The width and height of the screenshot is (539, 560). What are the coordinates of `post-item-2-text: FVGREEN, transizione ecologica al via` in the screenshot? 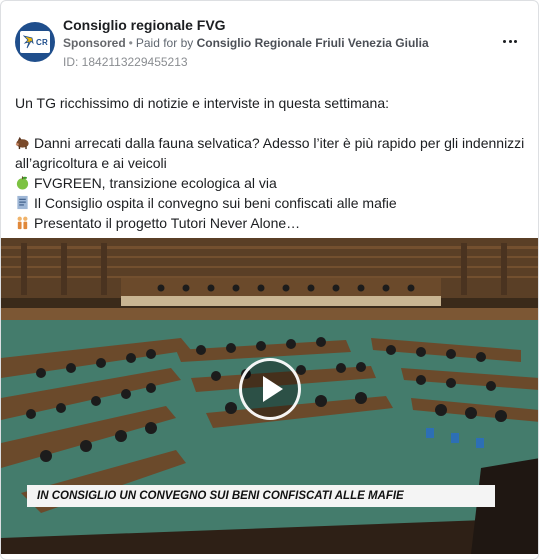 It's located at (155, 183).